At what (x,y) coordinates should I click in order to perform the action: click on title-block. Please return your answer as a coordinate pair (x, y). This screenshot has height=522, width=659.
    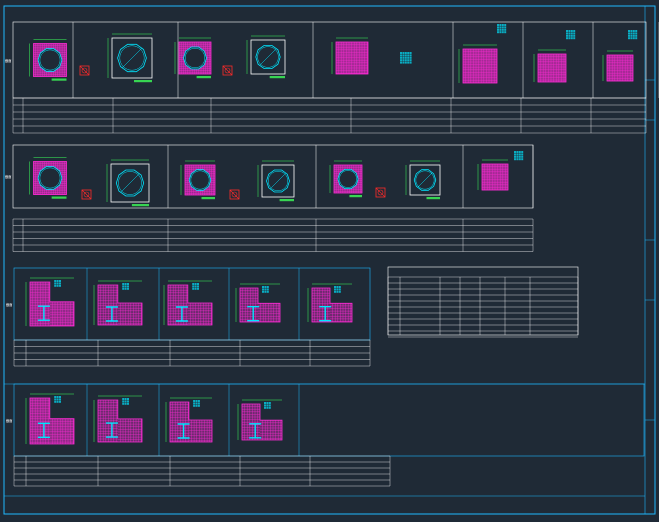
    Looking at the image, I should click on (650, 250).